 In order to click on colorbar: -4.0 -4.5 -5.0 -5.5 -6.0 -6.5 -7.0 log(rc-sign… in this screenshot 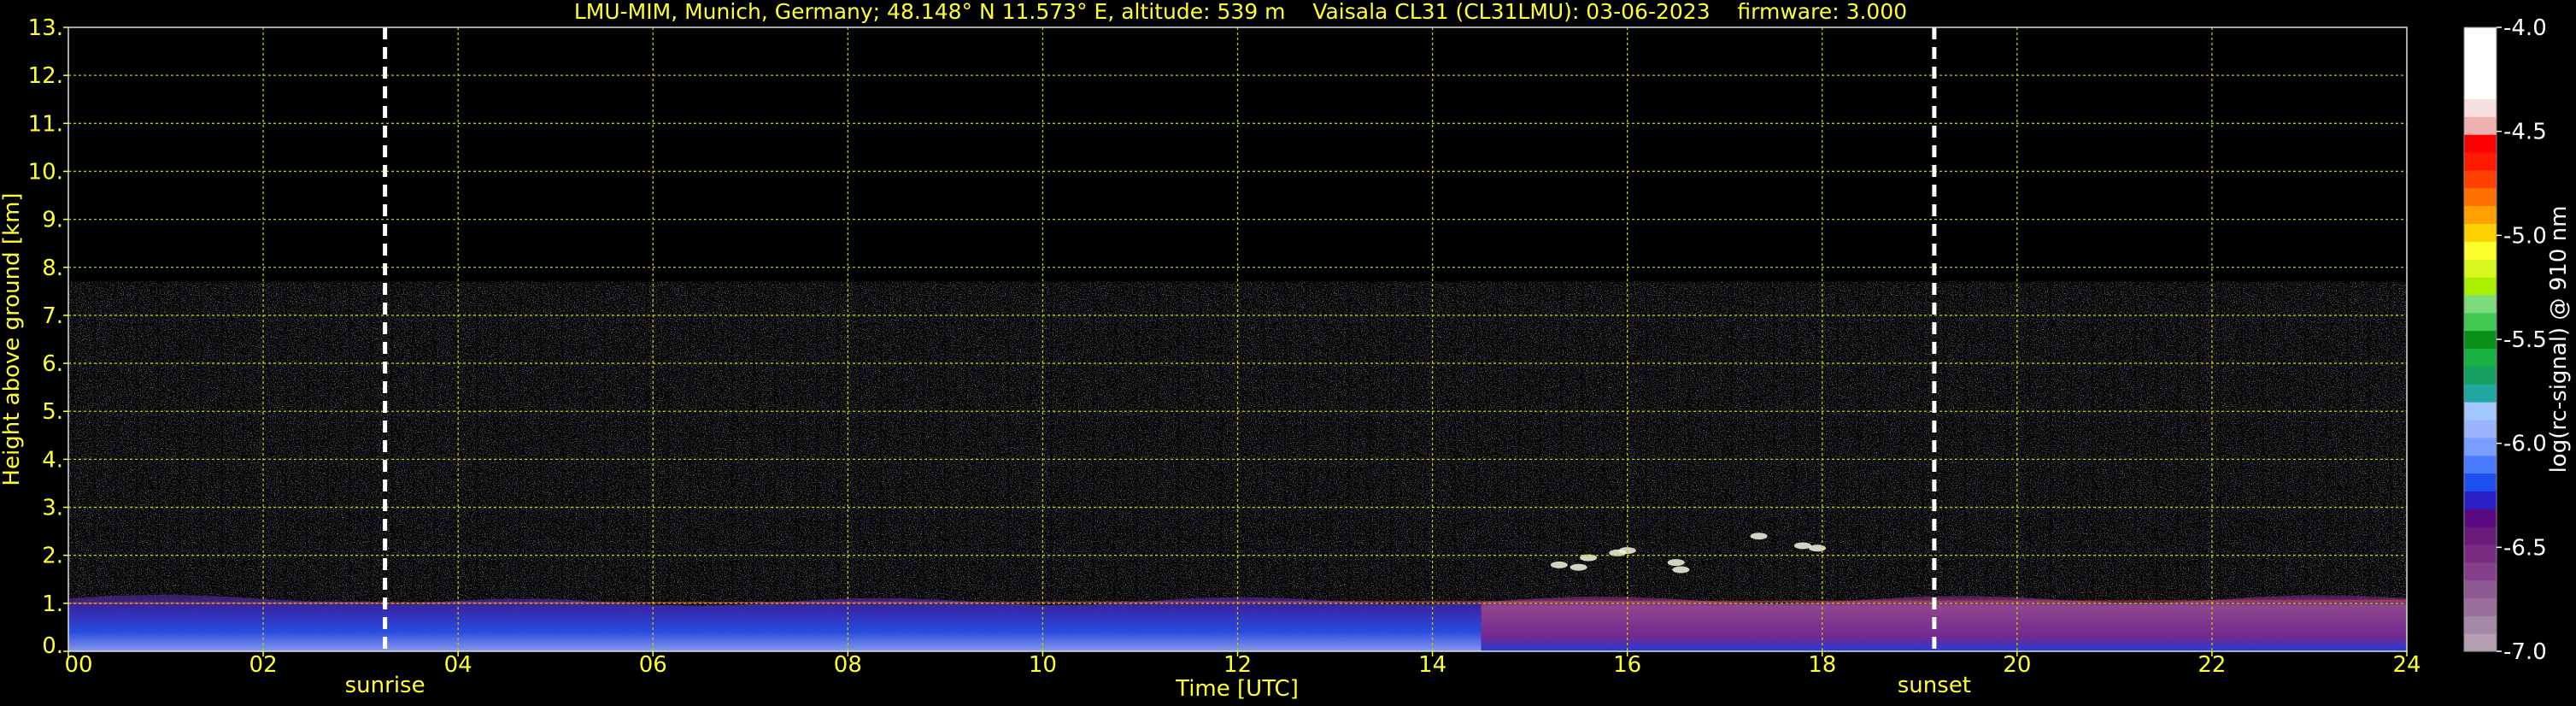, I will do `click(2517, 340)`.